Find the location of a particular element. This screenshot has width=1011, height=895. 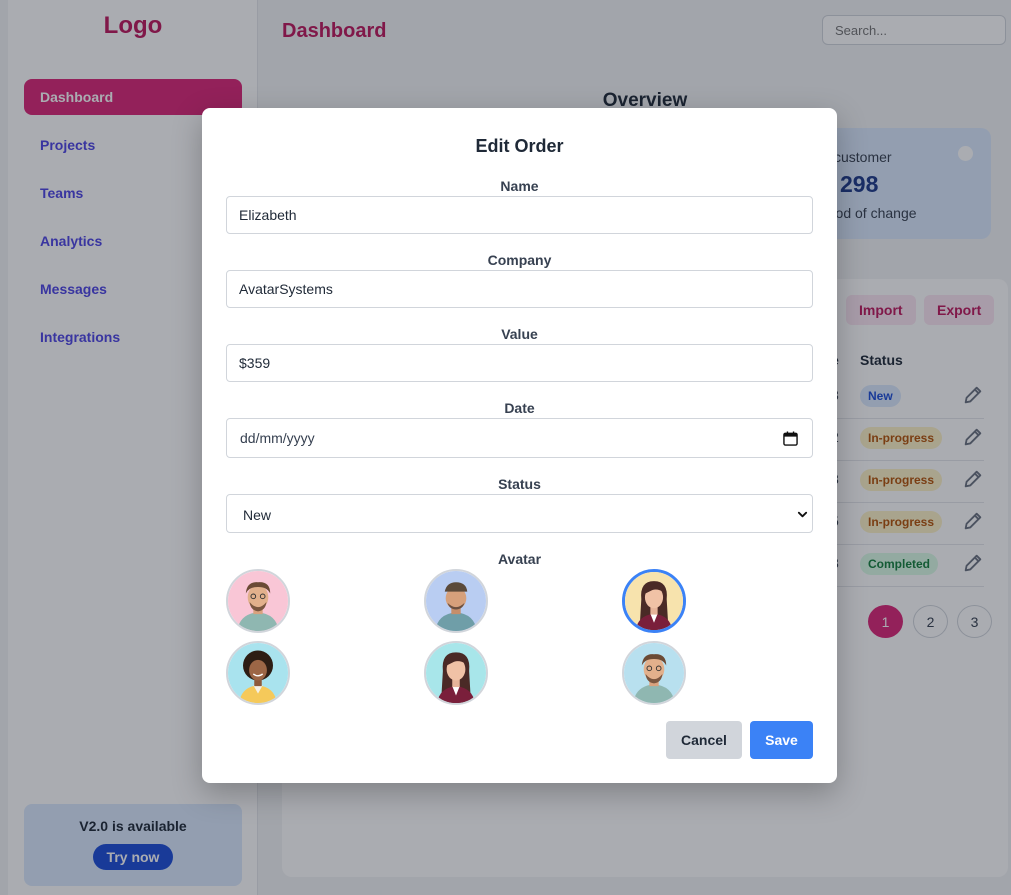

date-label: Date is located at coordinates (519, 408).